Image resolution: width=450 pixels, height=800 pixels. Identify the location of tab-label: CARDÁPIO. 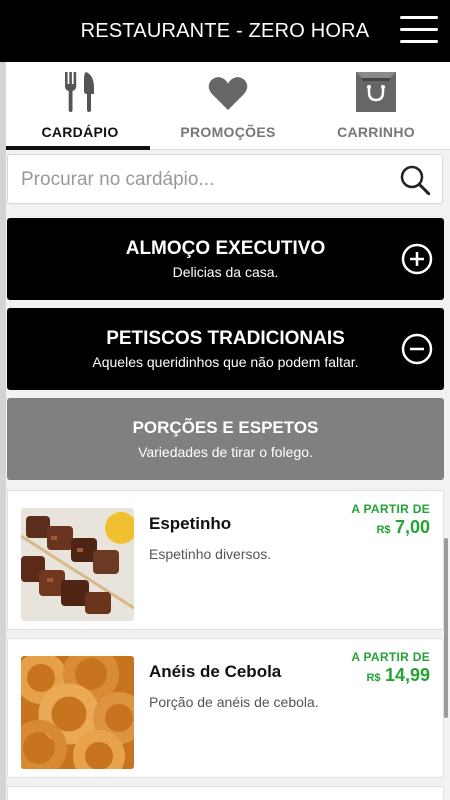
(80, 132).